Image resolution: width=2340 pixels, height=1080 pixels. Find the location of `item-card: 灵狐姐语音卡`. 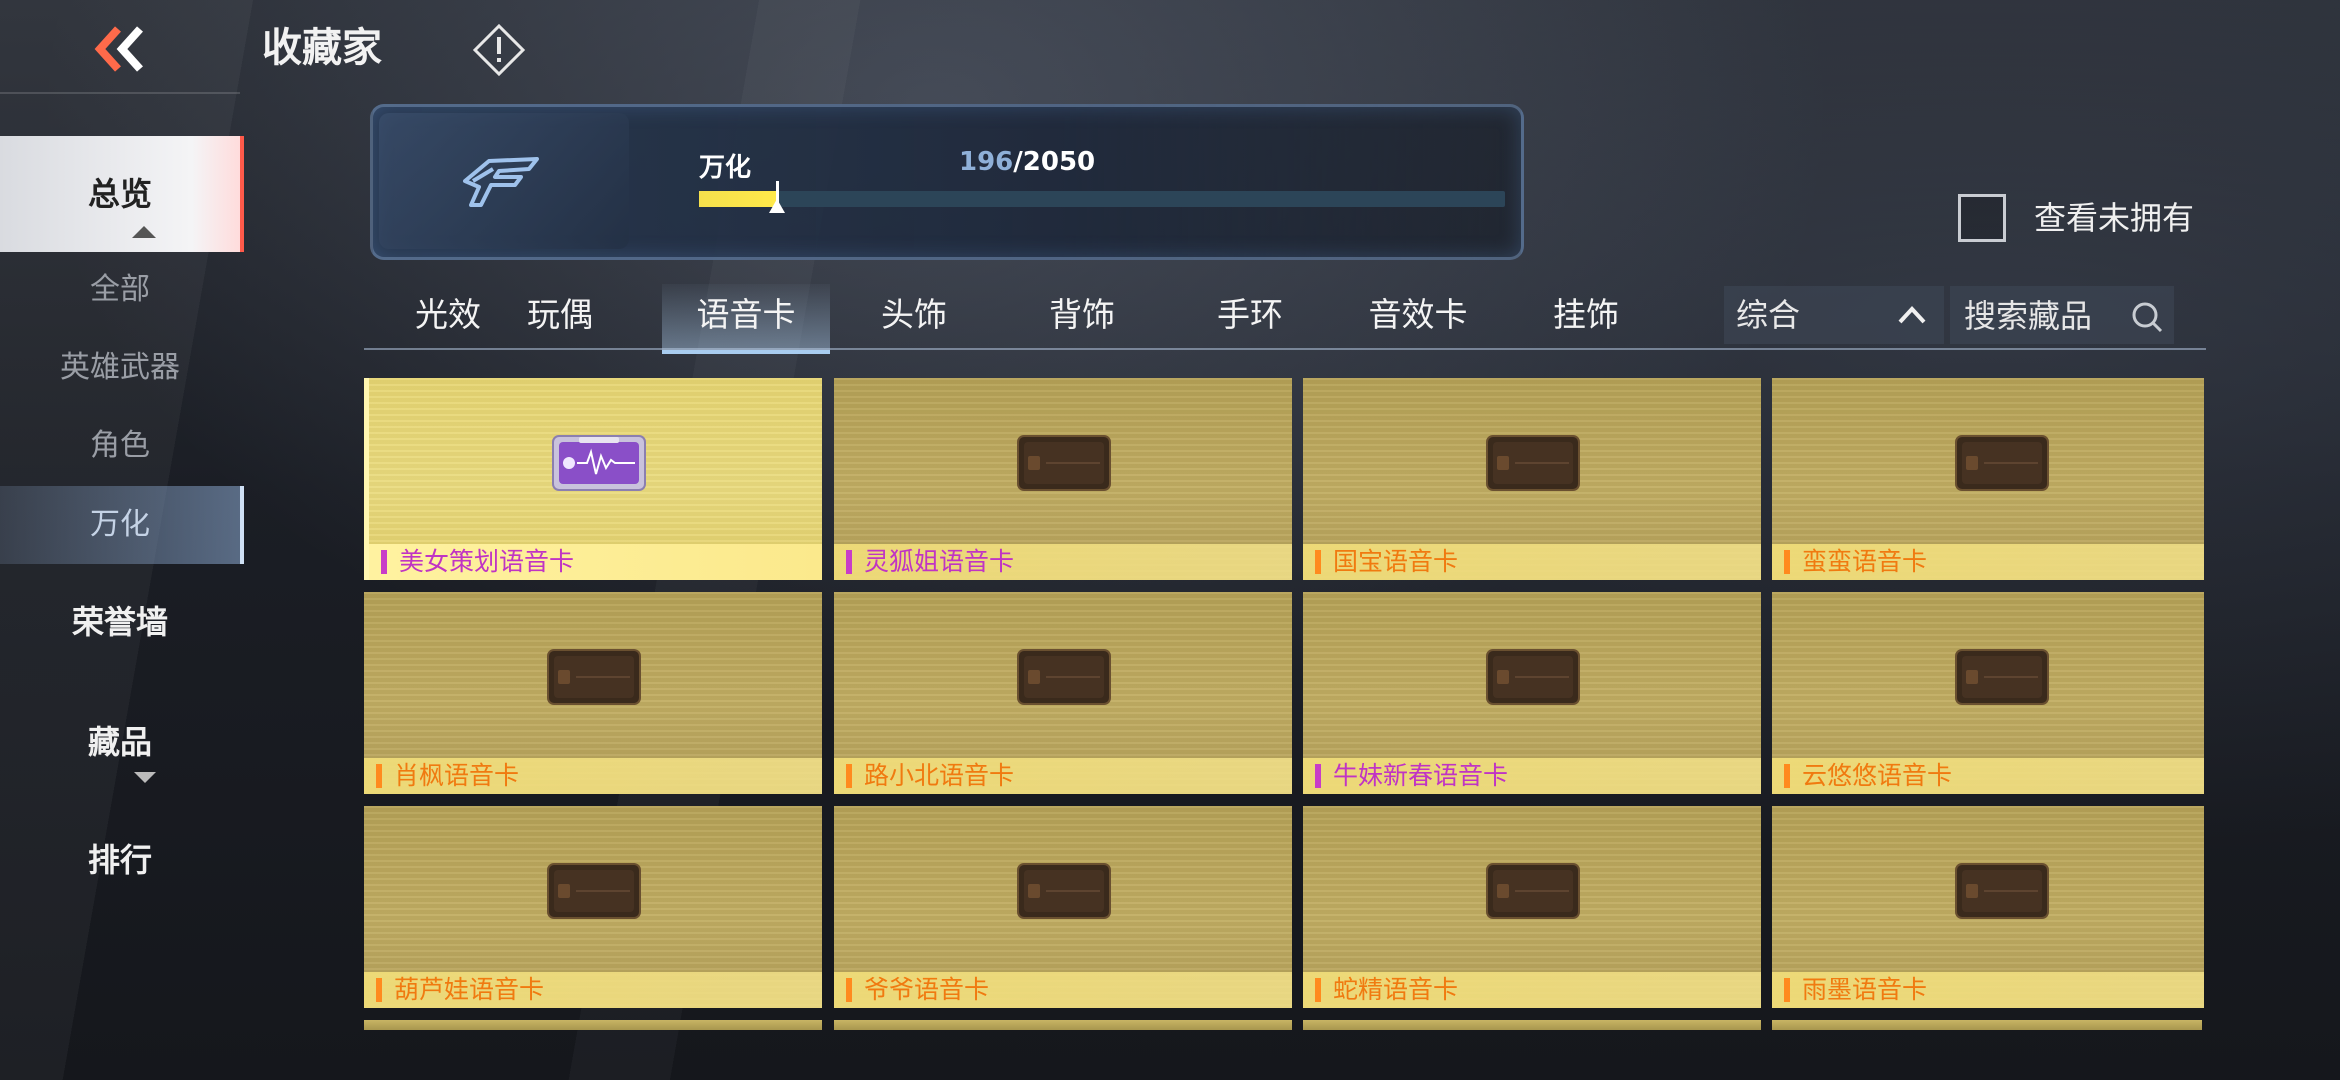

item-card: 灵狐姐语音卡 is located at coordinates (1063, 479).